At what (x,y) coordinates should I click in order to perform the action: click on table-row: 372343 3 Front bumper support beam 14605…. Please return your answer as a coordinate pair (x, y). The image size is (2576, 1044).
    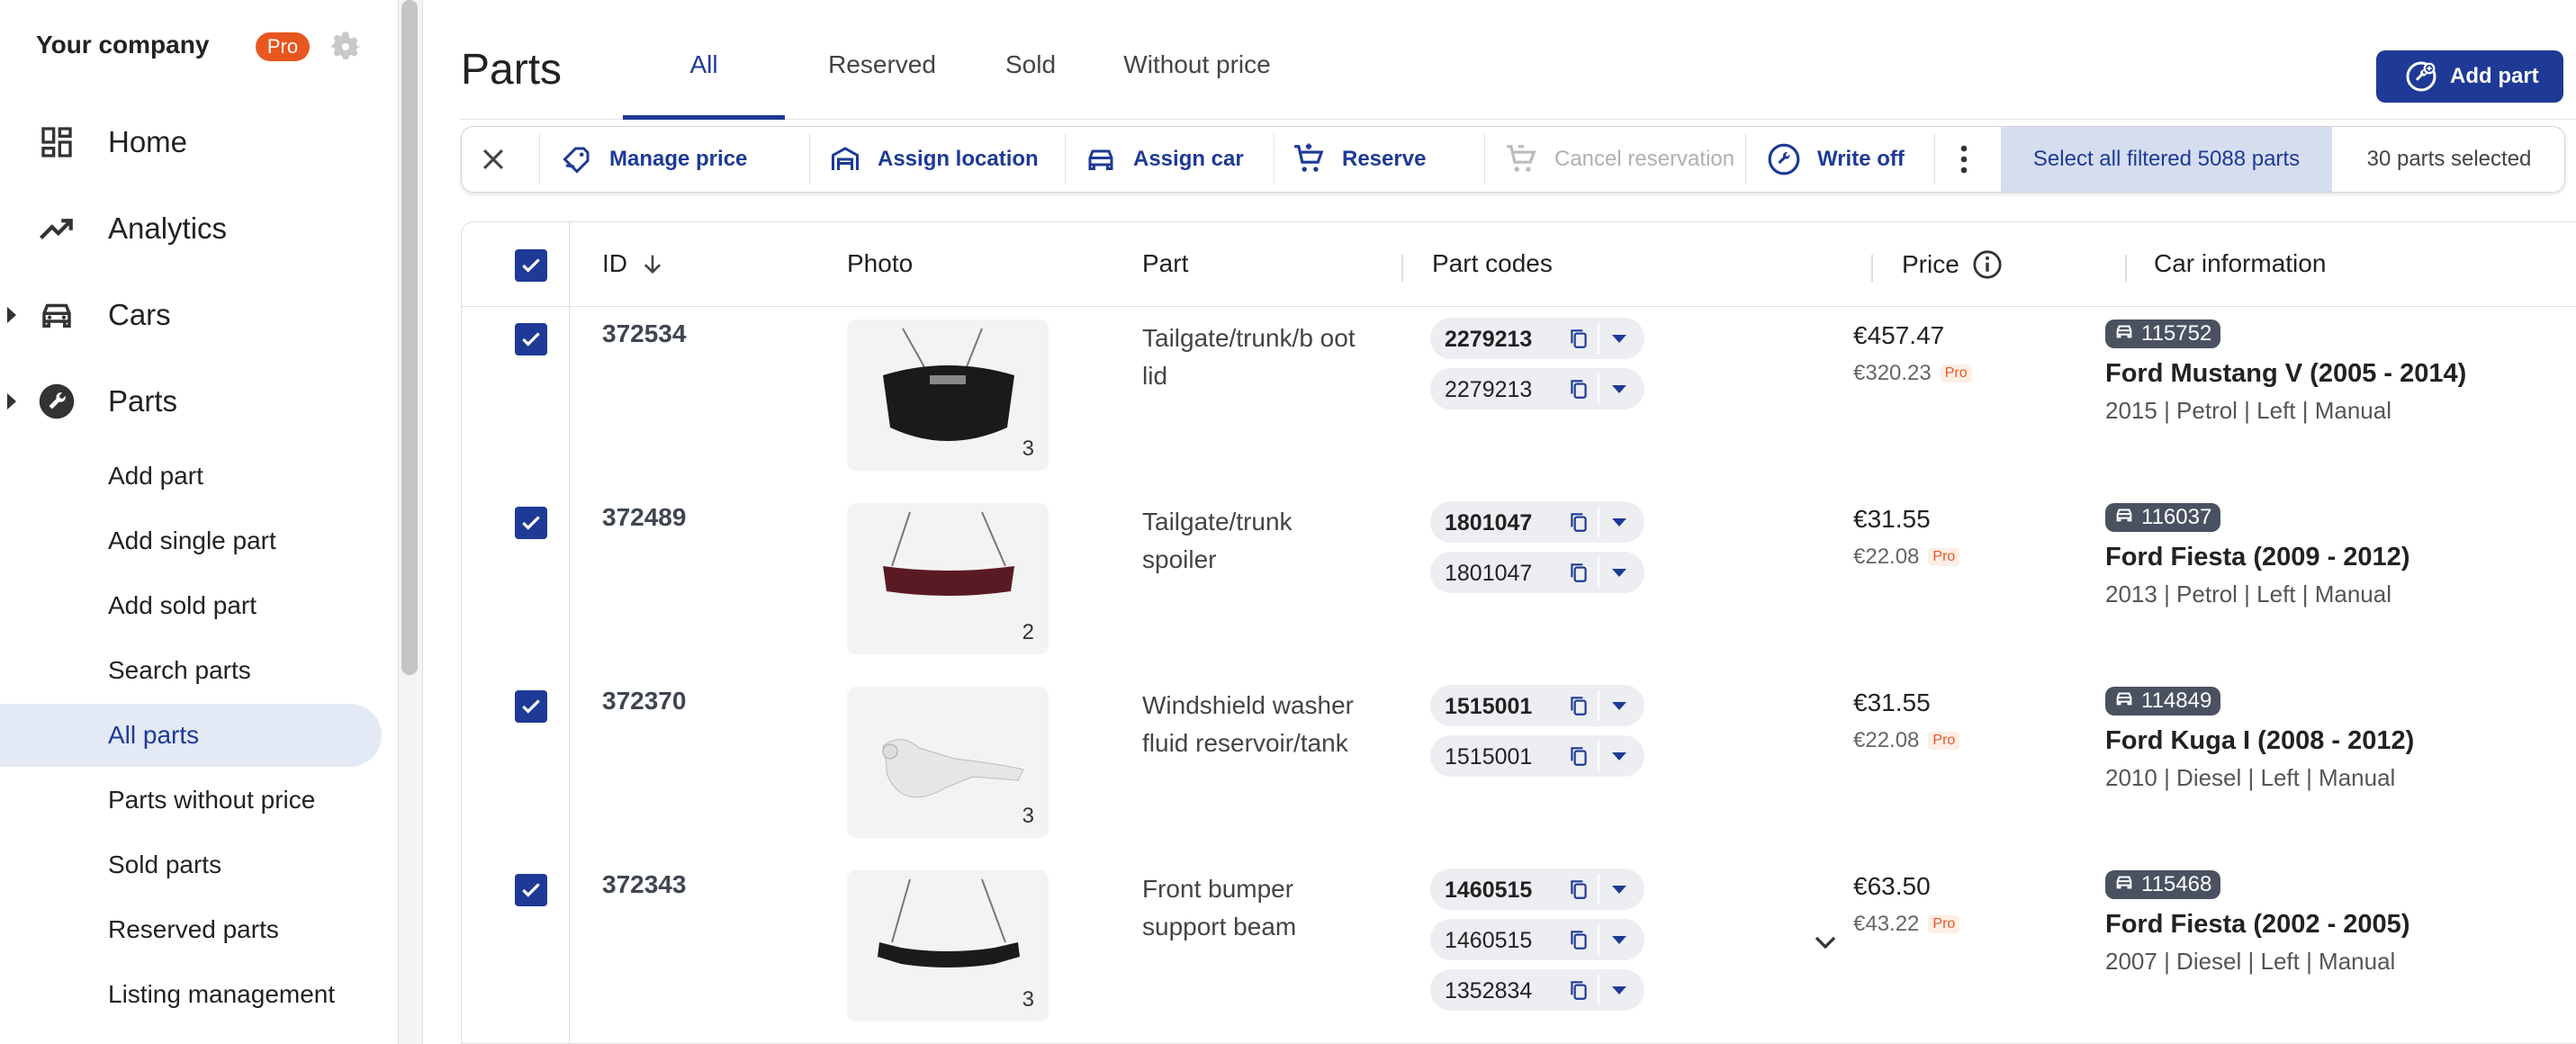
    Looking at the image, I should click on (1519, 949).